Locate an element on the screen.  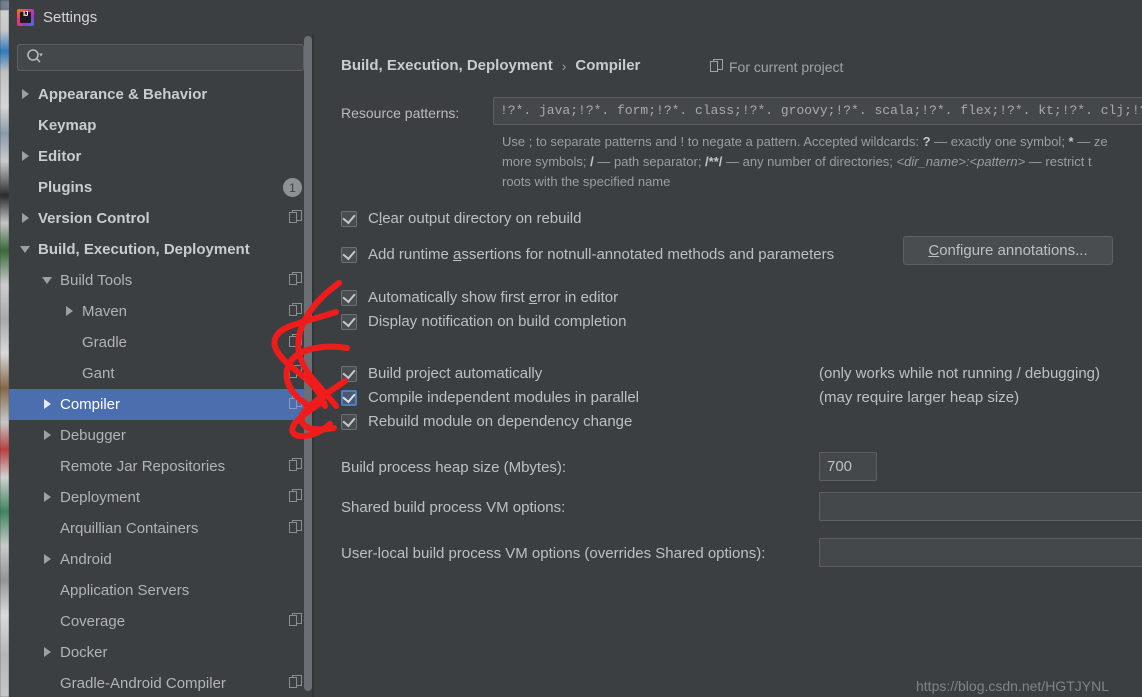
sidebar-item-editor: Editor is located at coordinates (160, 156).